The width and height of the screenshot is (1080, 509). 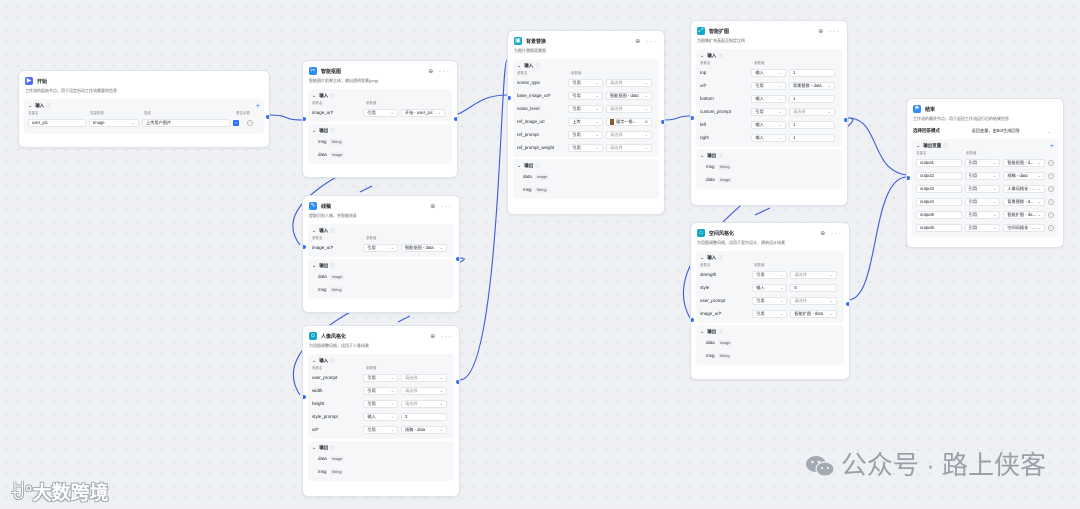 I want to click on required-checkbox: ✓, so click(x=236, y=122).